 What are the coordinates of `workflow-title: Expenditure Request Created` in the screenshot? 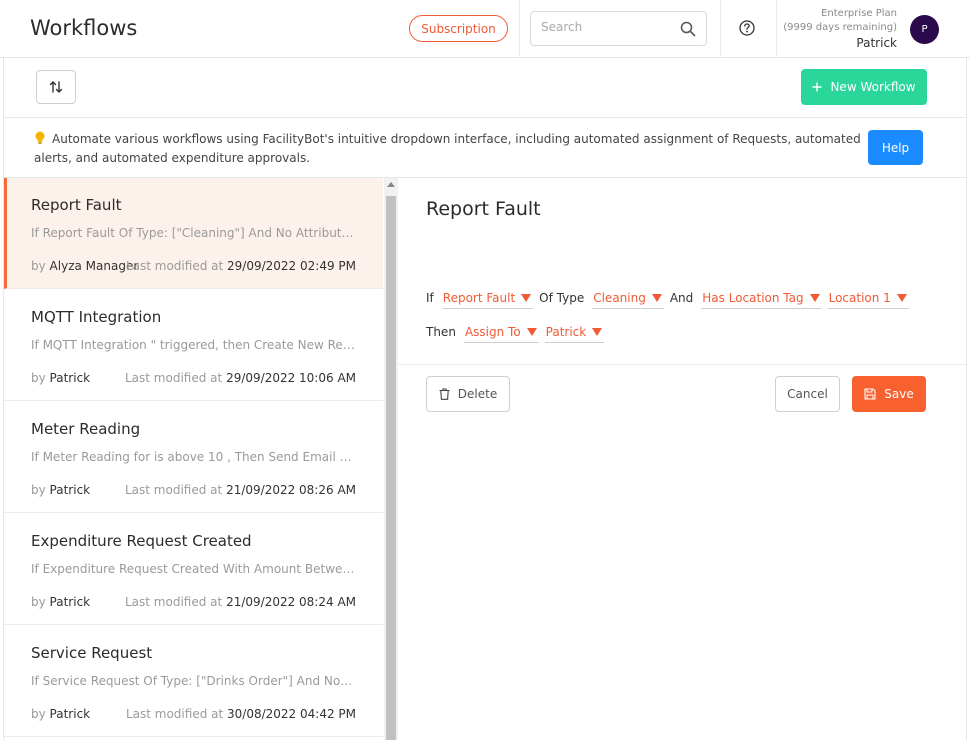 It's located at (141, 541).